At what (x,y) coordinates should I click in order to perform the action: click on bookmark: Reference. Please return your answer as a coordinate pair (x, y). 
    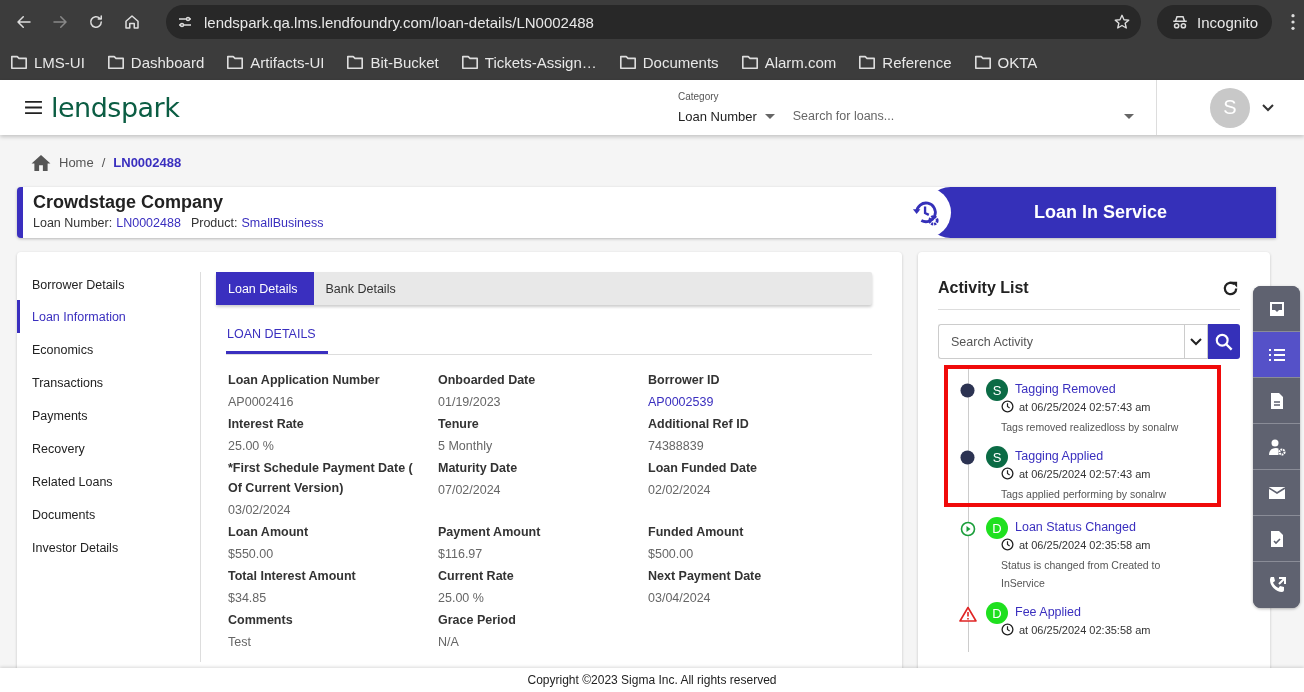
    Looking at the image, I should click on (905, 62).